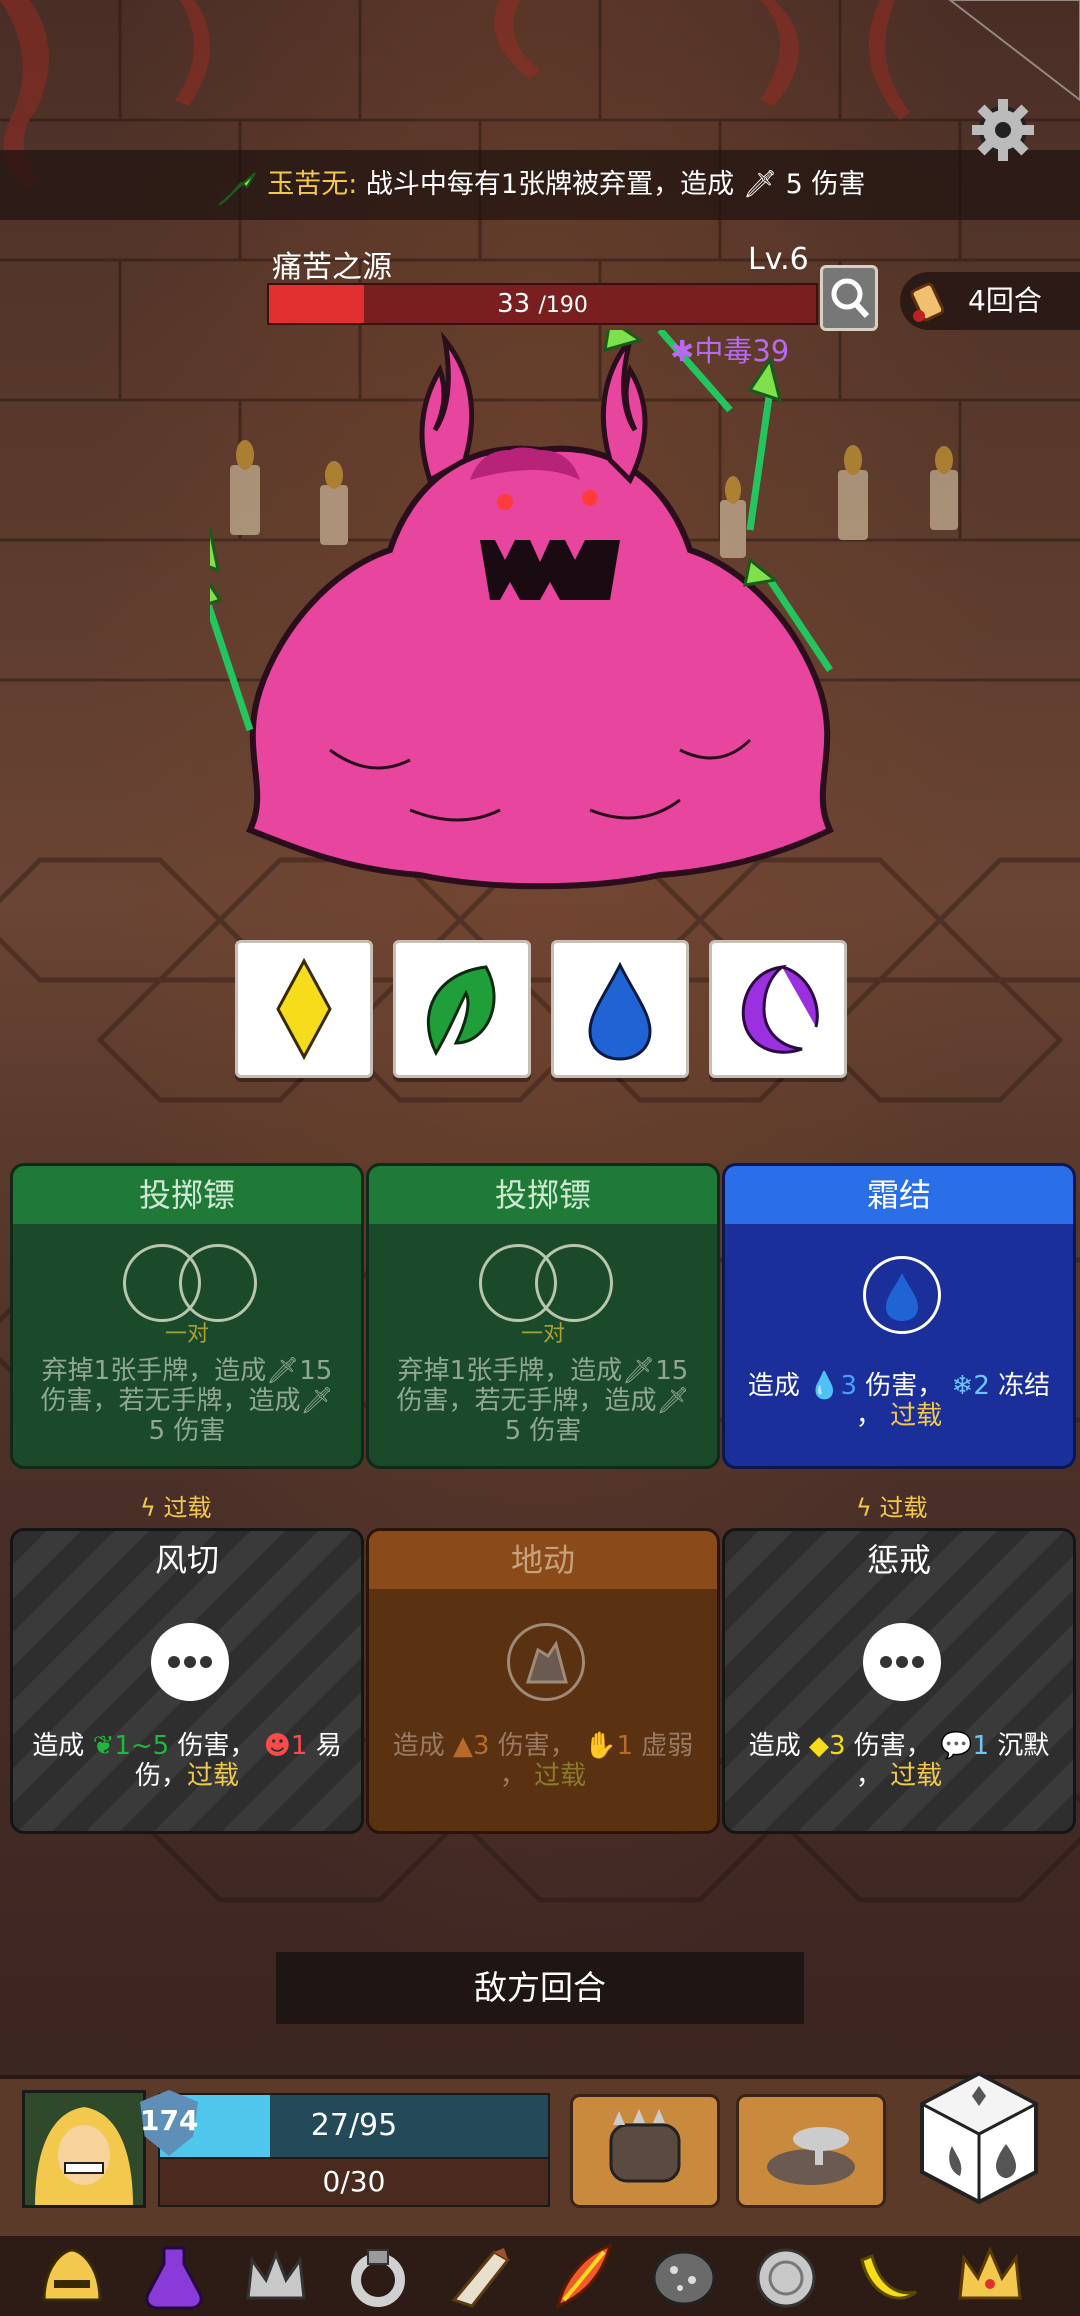 This screenshot has width=1080, height=2316. I want to click on jade-kunai-icon, so click(237, 186).